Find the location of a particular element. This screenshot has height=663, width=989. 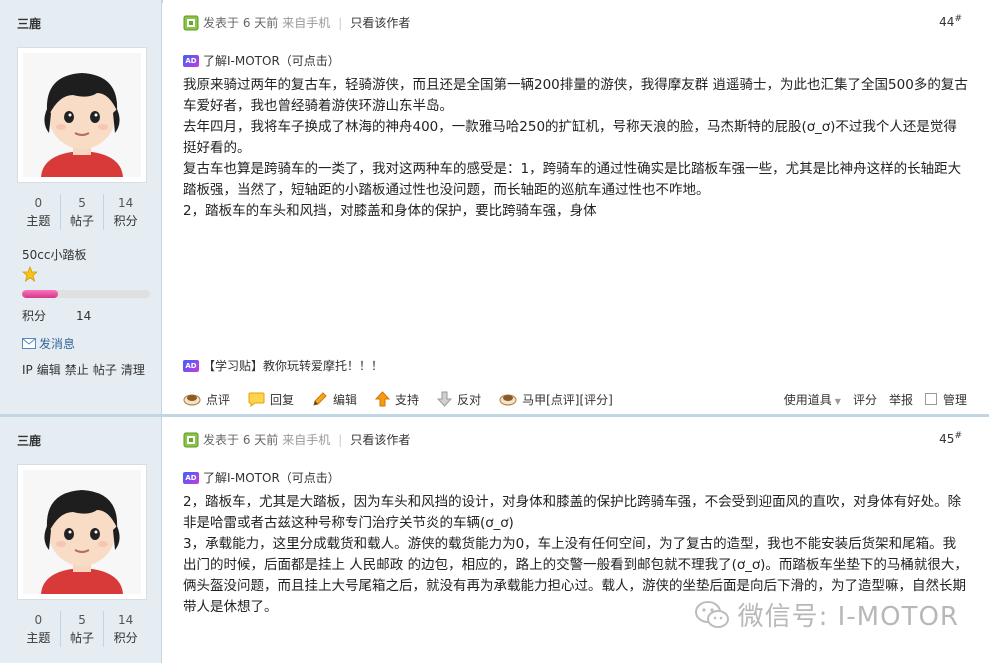

edit-label: 编辑 is located at coordinates (345, 399).